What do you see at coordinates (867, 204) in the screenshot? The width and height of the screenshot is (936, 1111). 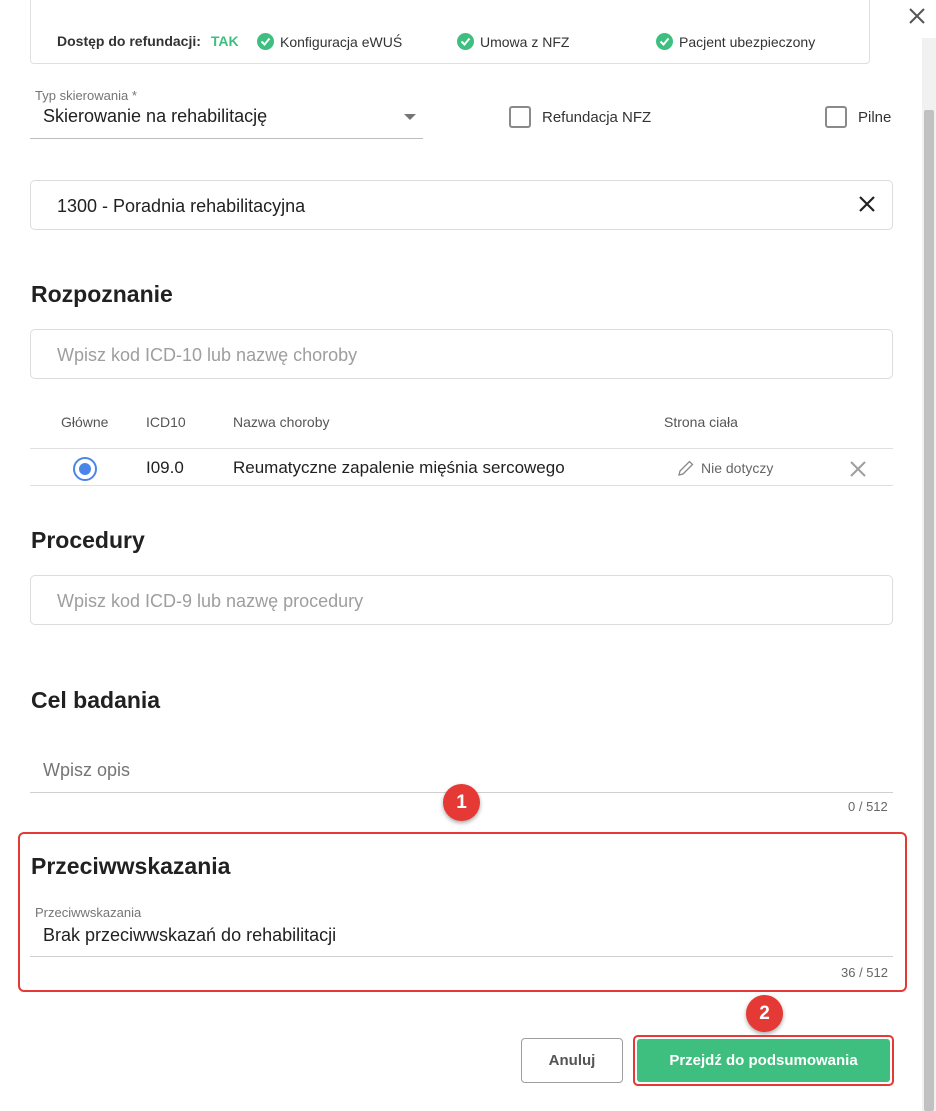 I see `clear-icon` at bounding box center [867, 204].